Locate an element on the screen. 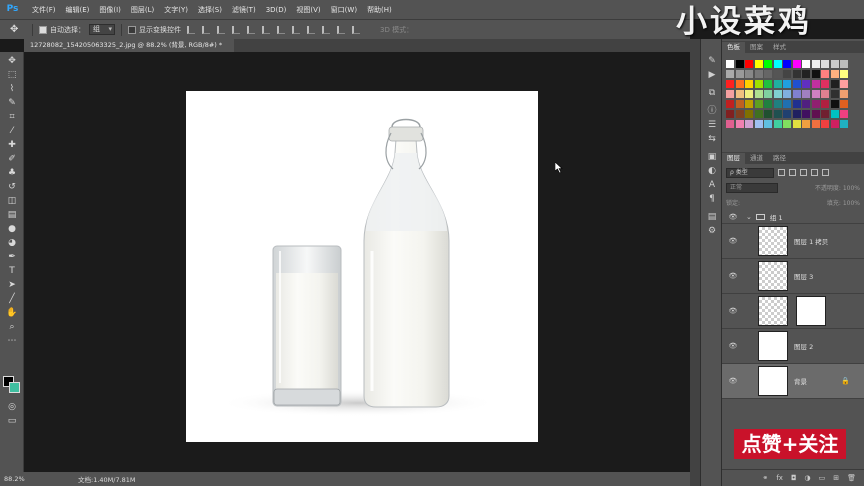 The height and width of the screenshot is (486, 864). menu-filter: 滤镜(T) is located at coordinates (244, 10).